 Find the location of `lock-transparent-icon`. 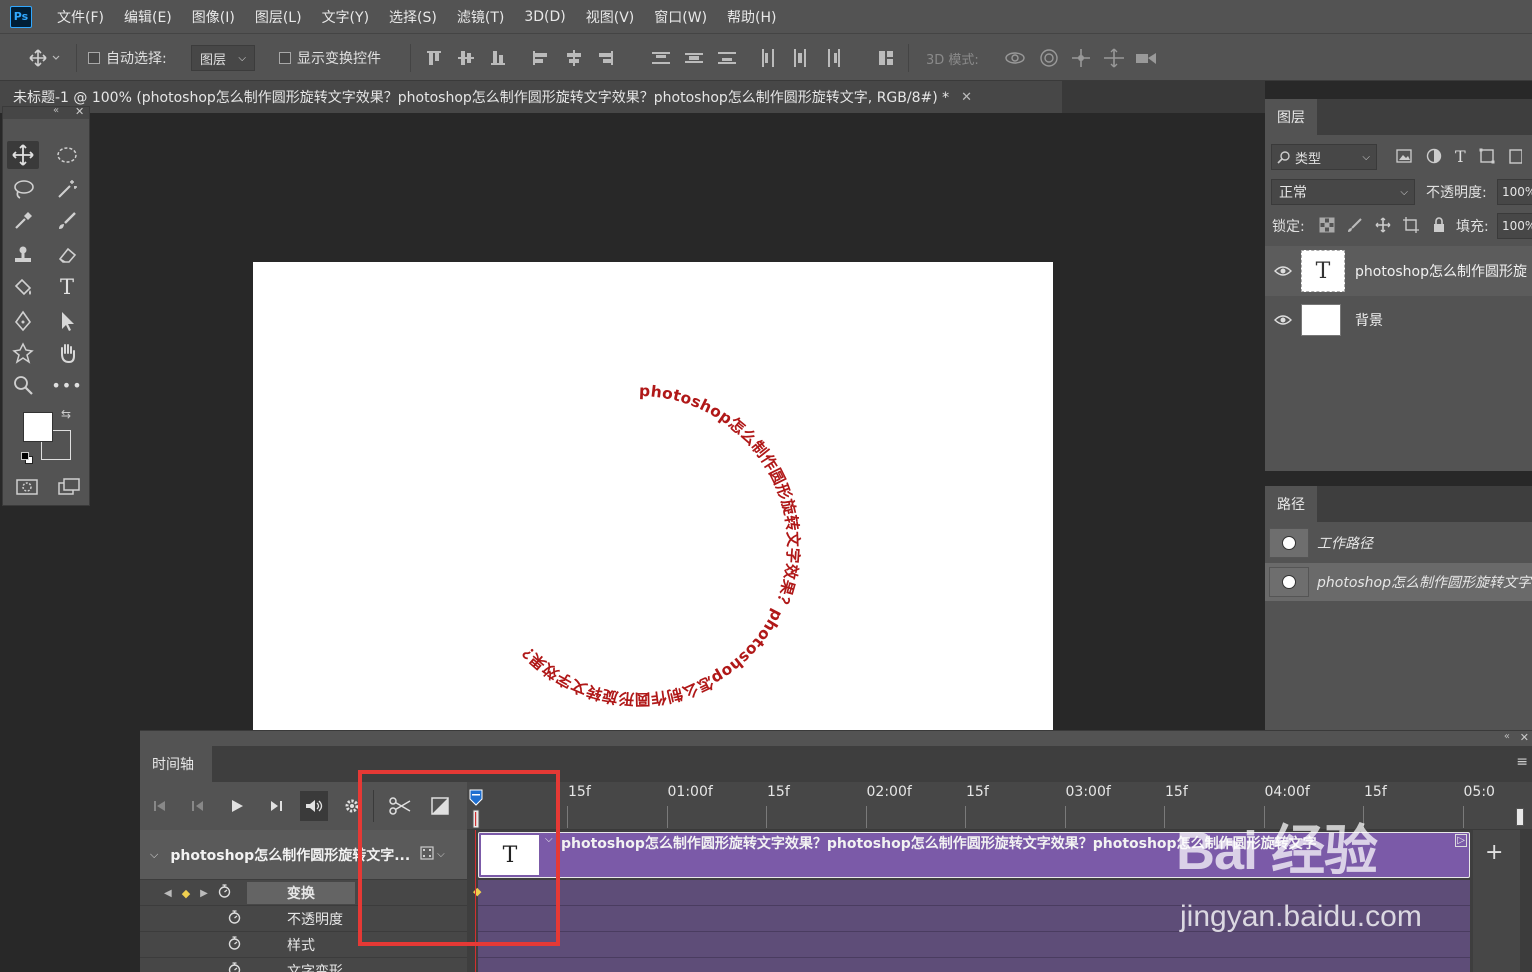

lock-transparent-icon is located at coordinates (1327, 225).